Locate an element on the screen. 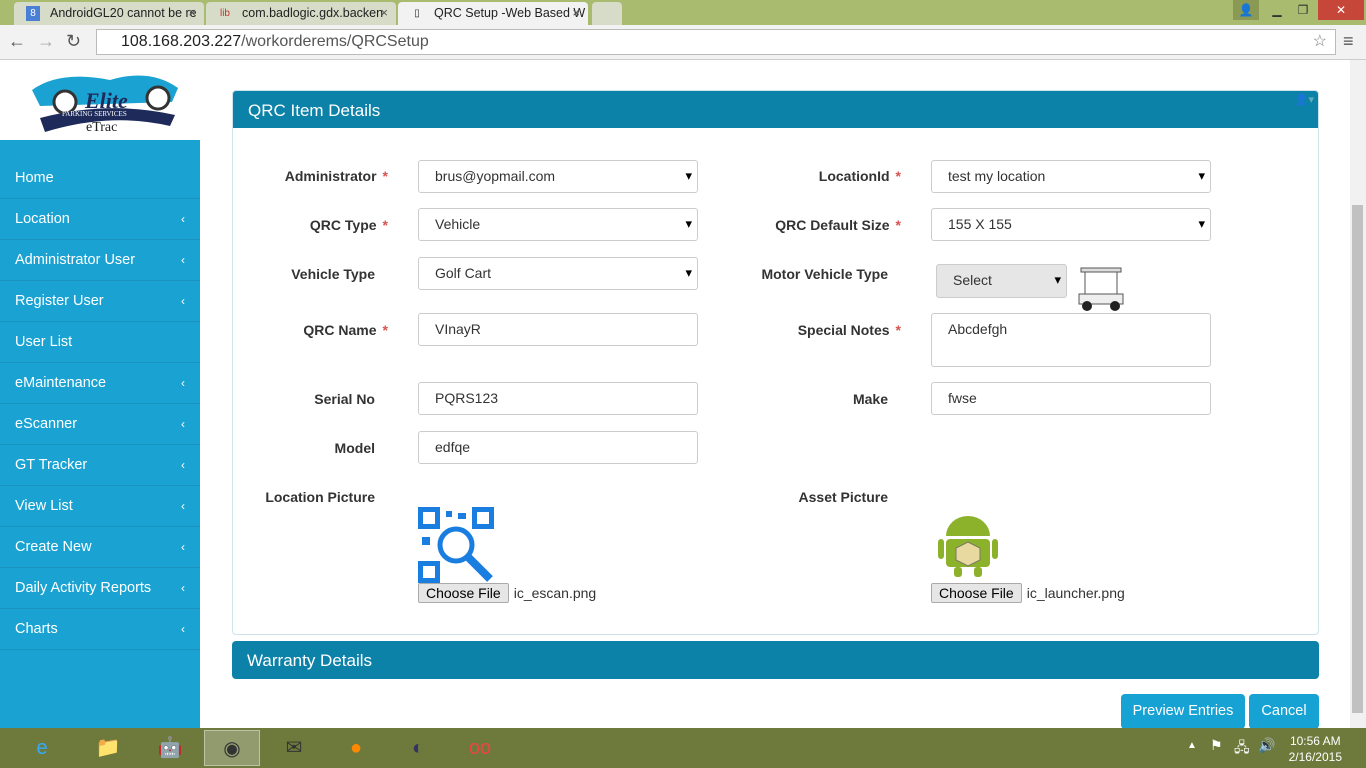 The width and height of the screenshot is (1366, 768). location-id-label: LocationId * is located at coordinates (859, 176).